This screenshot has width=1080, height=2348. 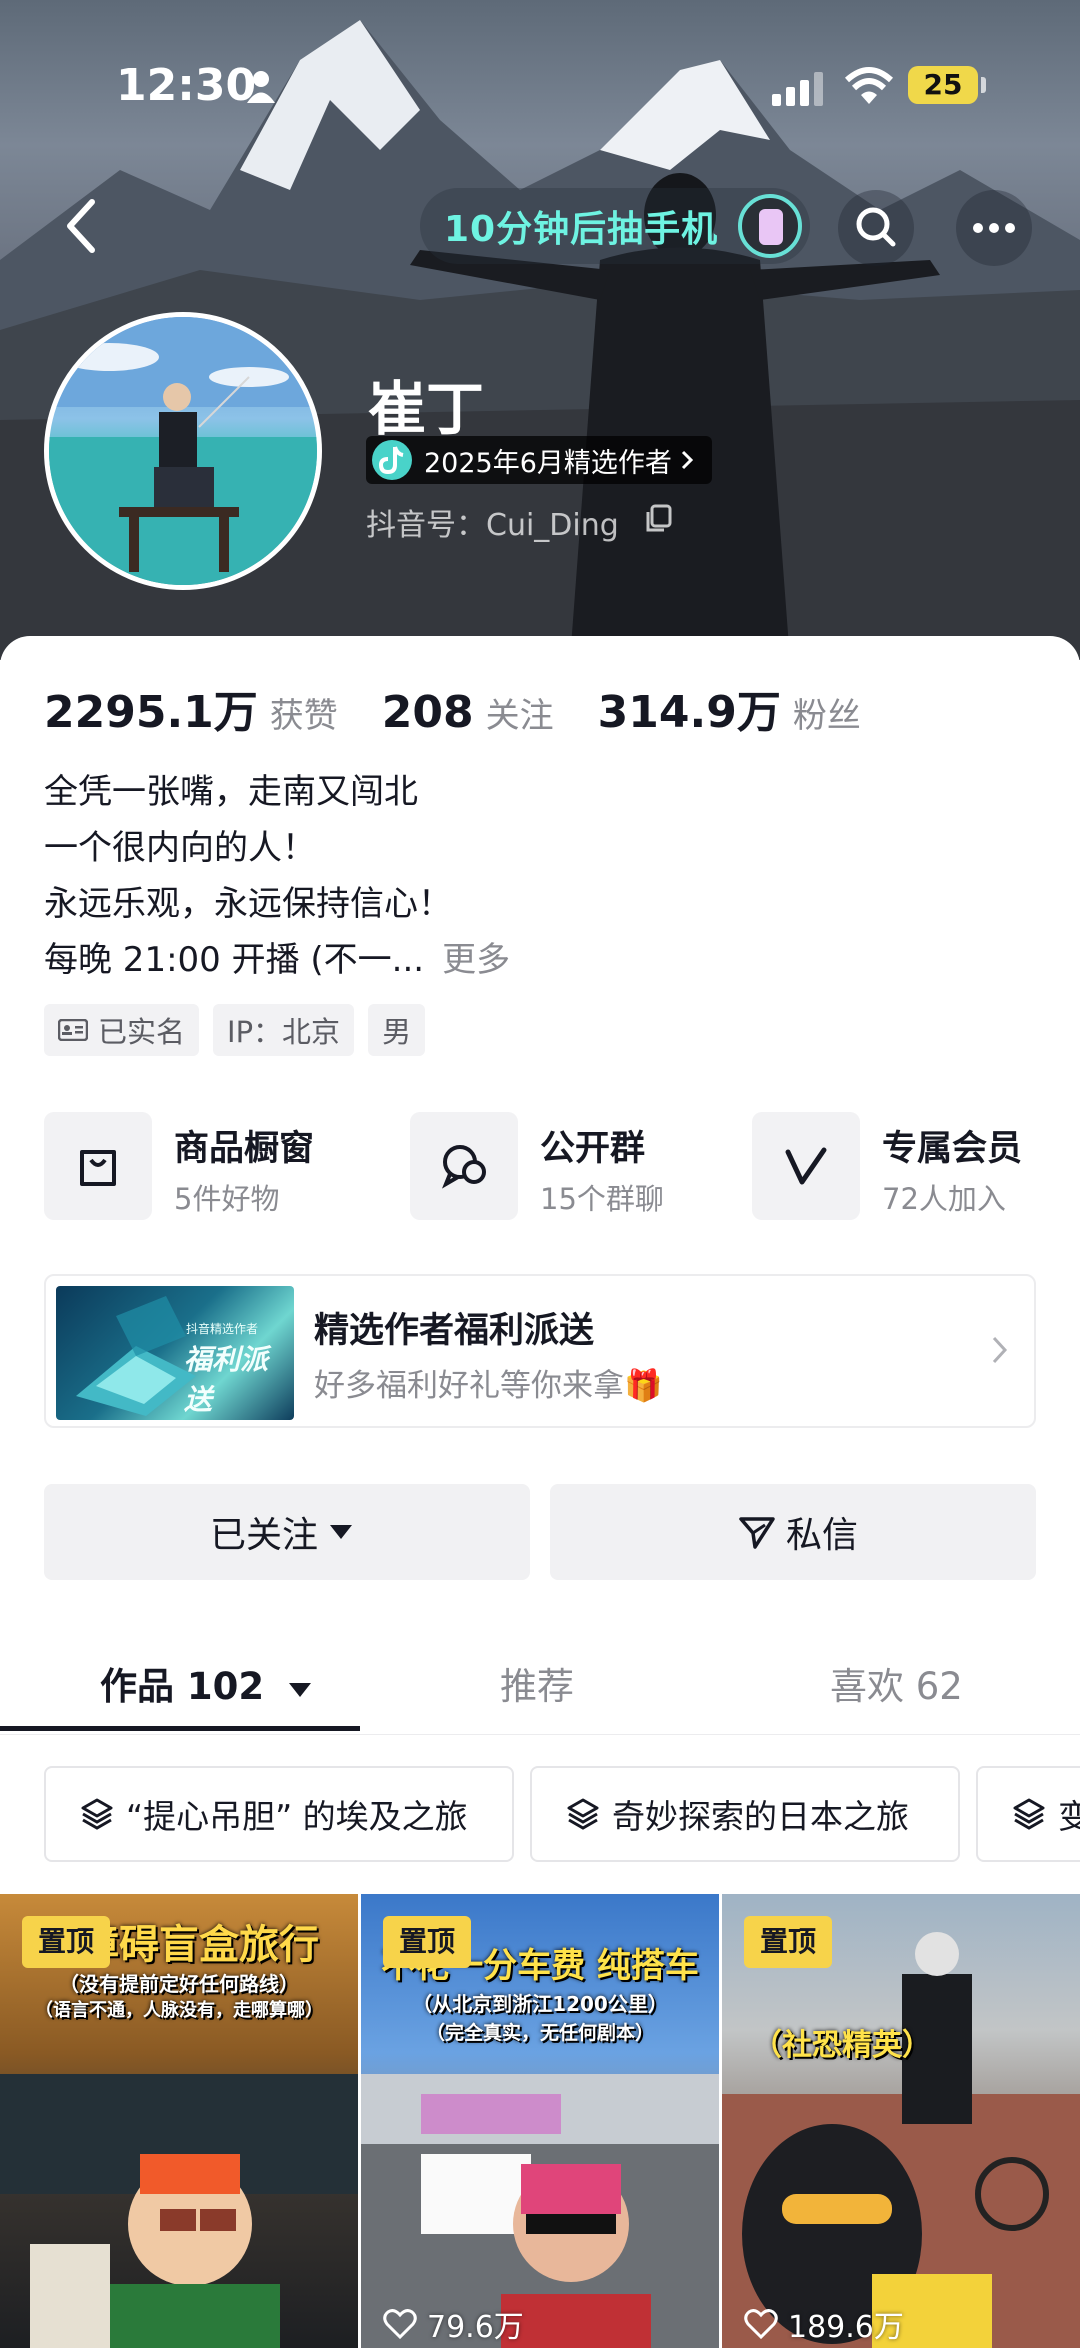 I want to click on followers-count: 314.9万, so click(x=689, y=708).